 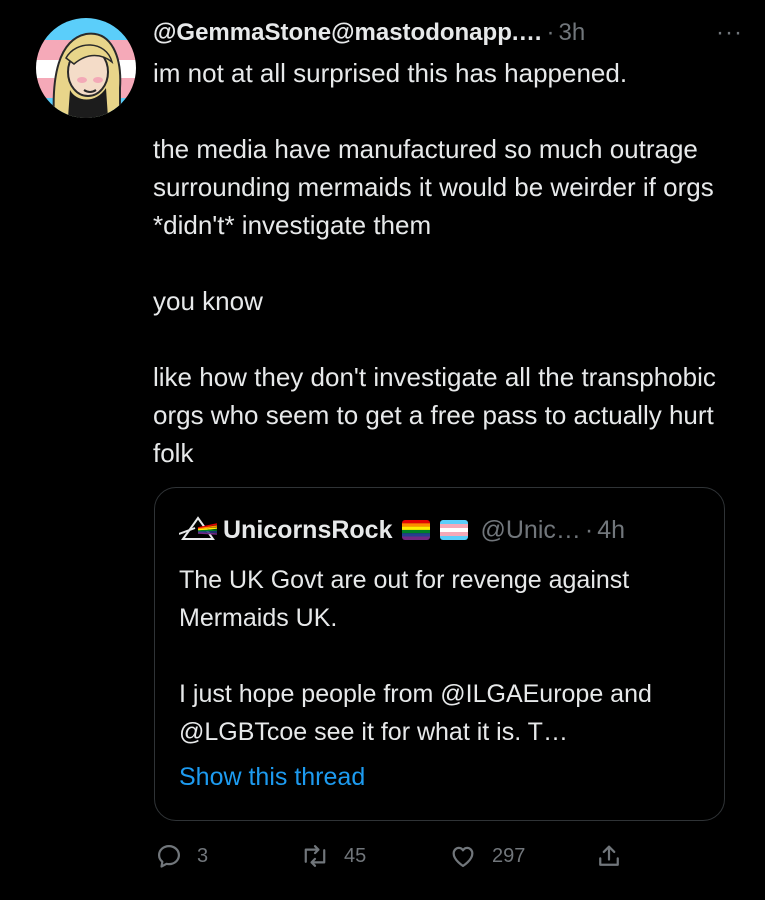 What do you see at coordinates (169, 856) in the screenshot?
I see `reply-icon` at bounding box center [169, 856].